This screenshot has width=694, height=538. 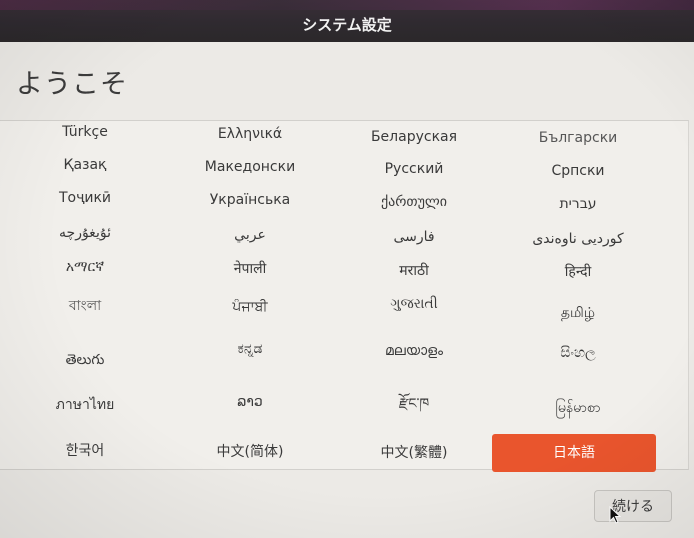 I want to click on language-item: ภาษาไทย, so click(x=85, y=405).